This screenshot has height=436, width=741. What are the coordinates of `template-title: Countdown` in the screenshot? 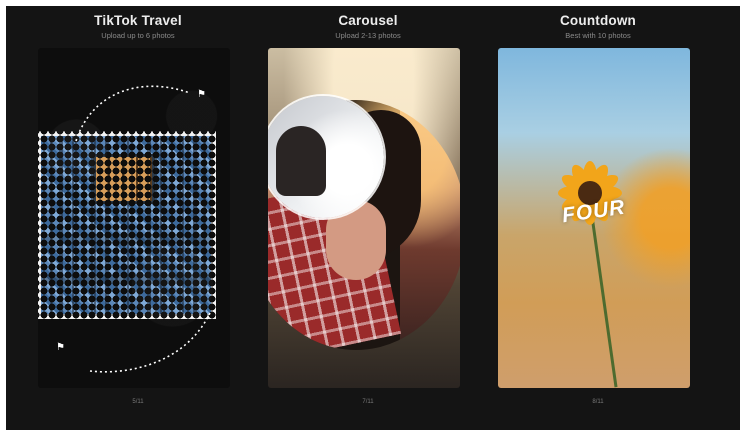 It's located at (598, 20).